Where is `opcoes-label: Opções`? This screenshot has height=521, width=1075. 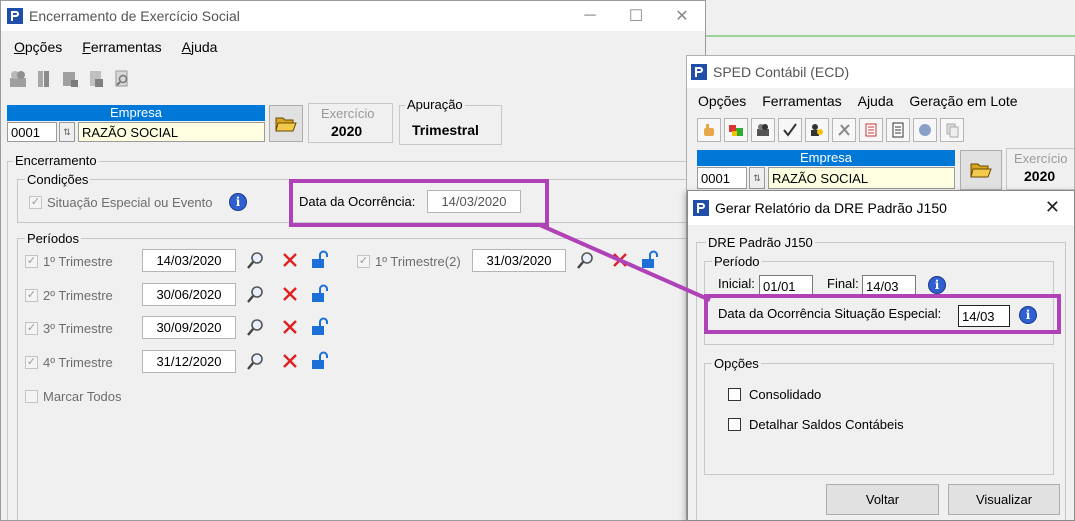
opcoes-label: Opções is located at coordinates (736, 363).